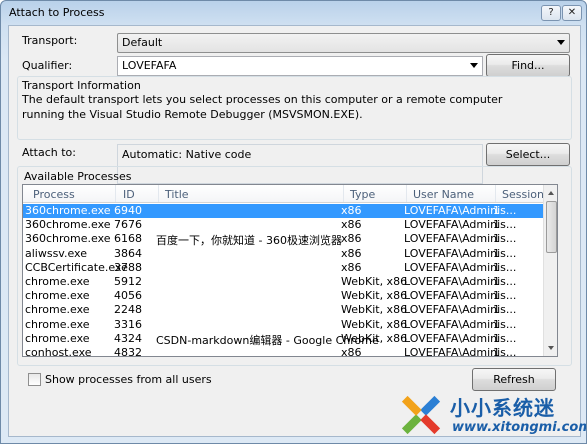 The width and height of the screenshot is (587, 444). Describe the element at coordinates (550, 270) in the screenshot. I see `vertical-scrollbar` at that location.